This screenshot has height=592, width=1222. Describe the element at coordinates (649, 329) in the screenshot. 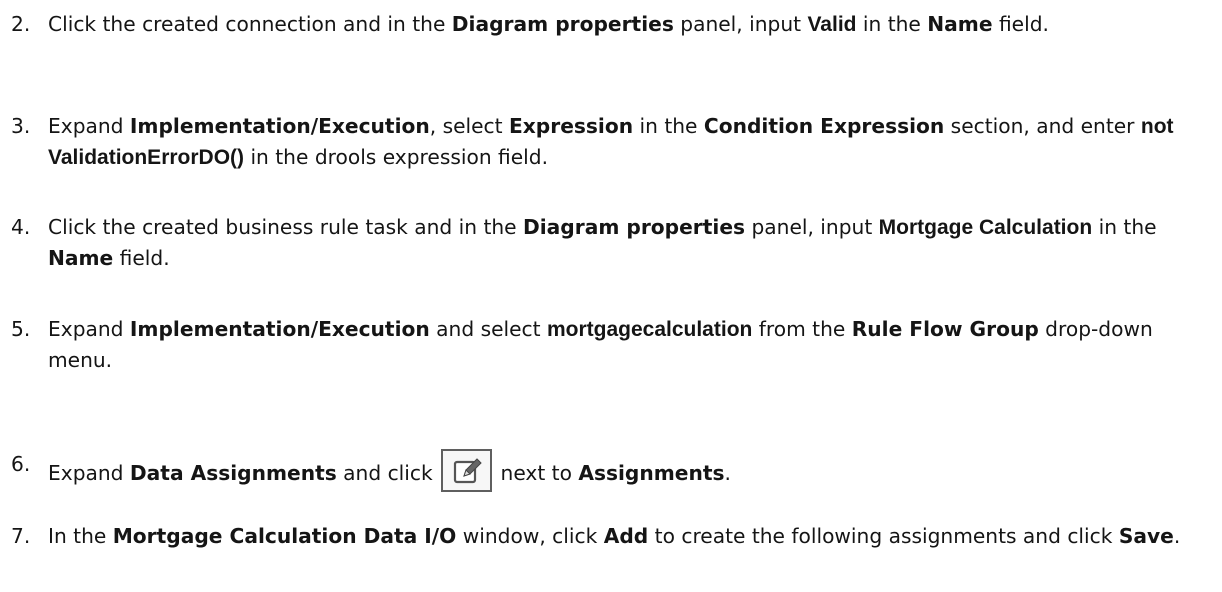

I see `user-input-value: mortgagecalculation` at that location.